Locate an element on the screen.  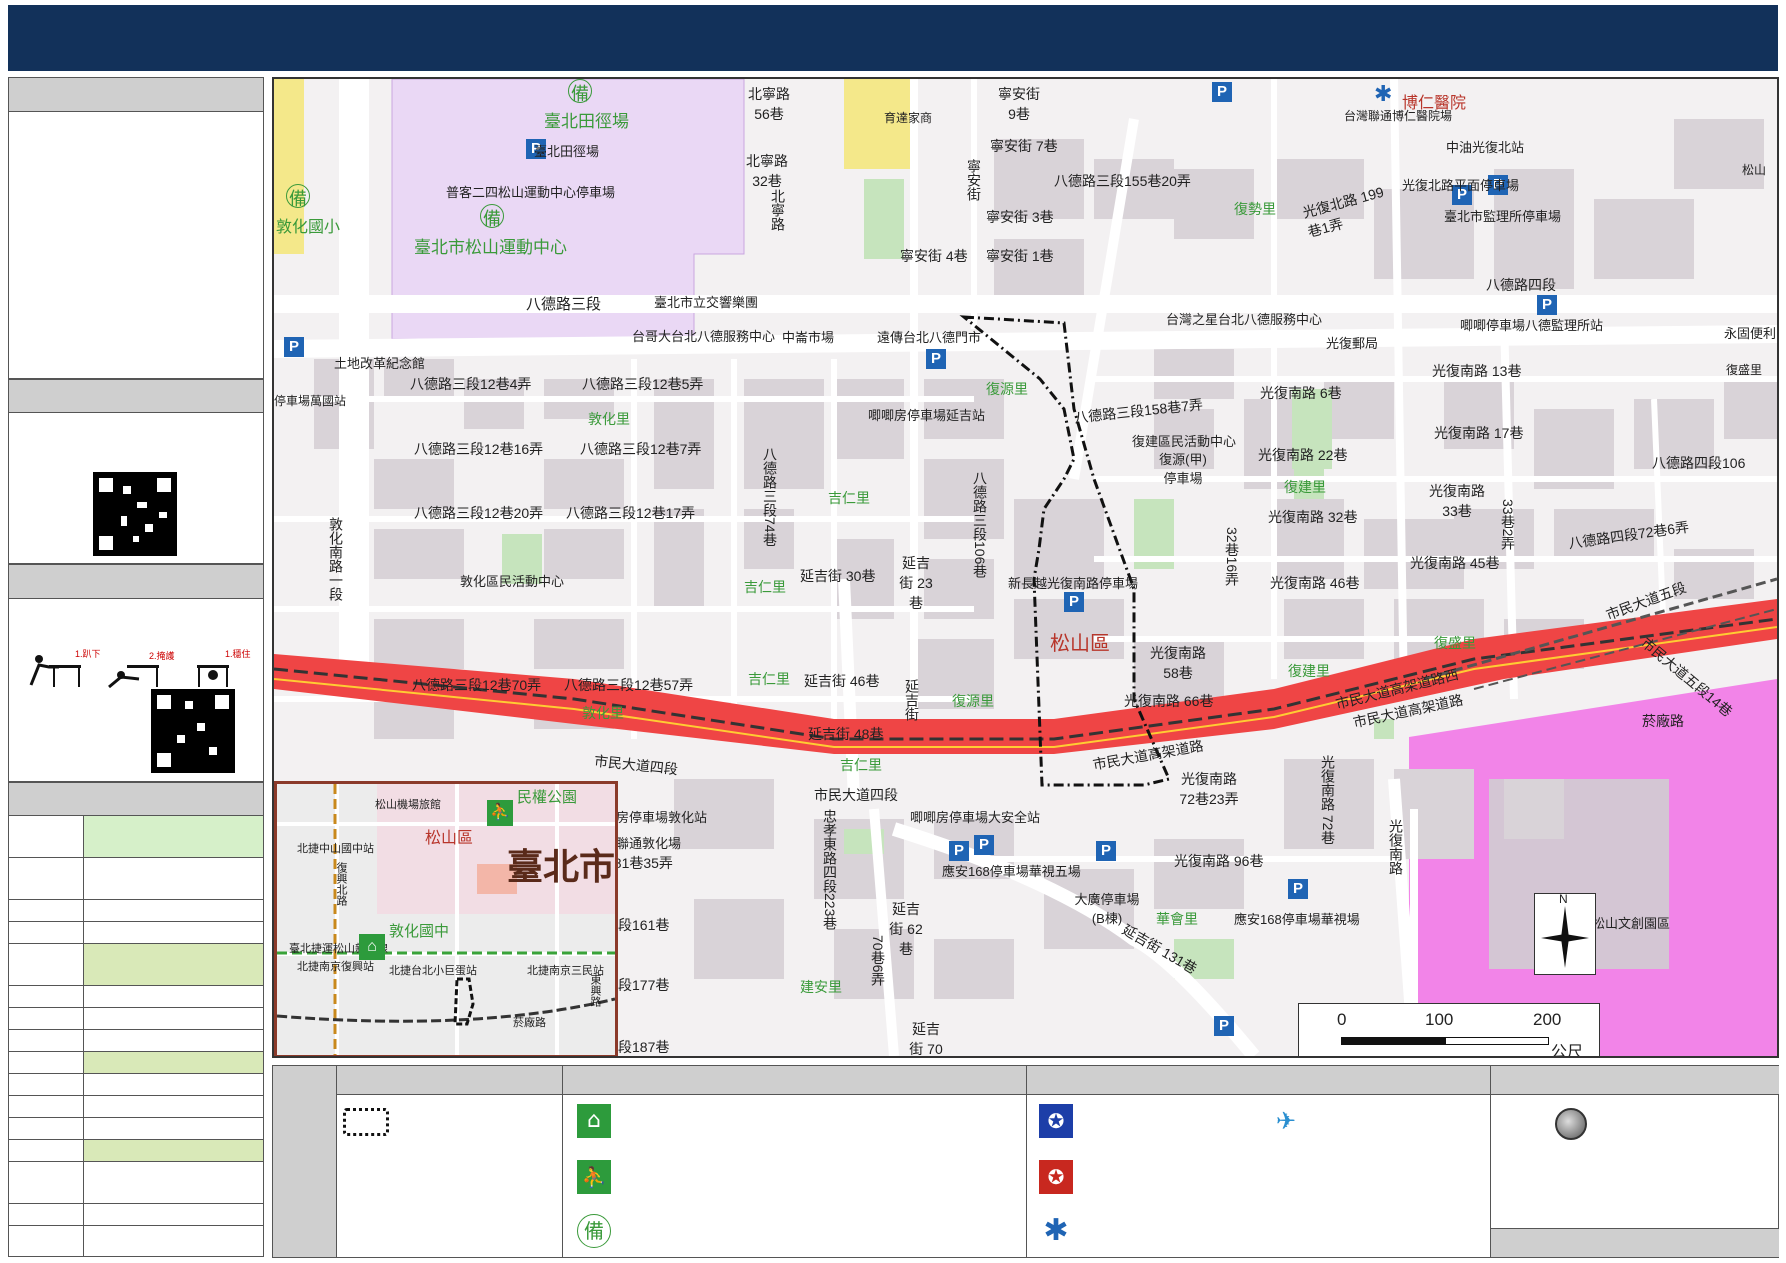
hold-figure-icon is located at coordinates (213, 676).